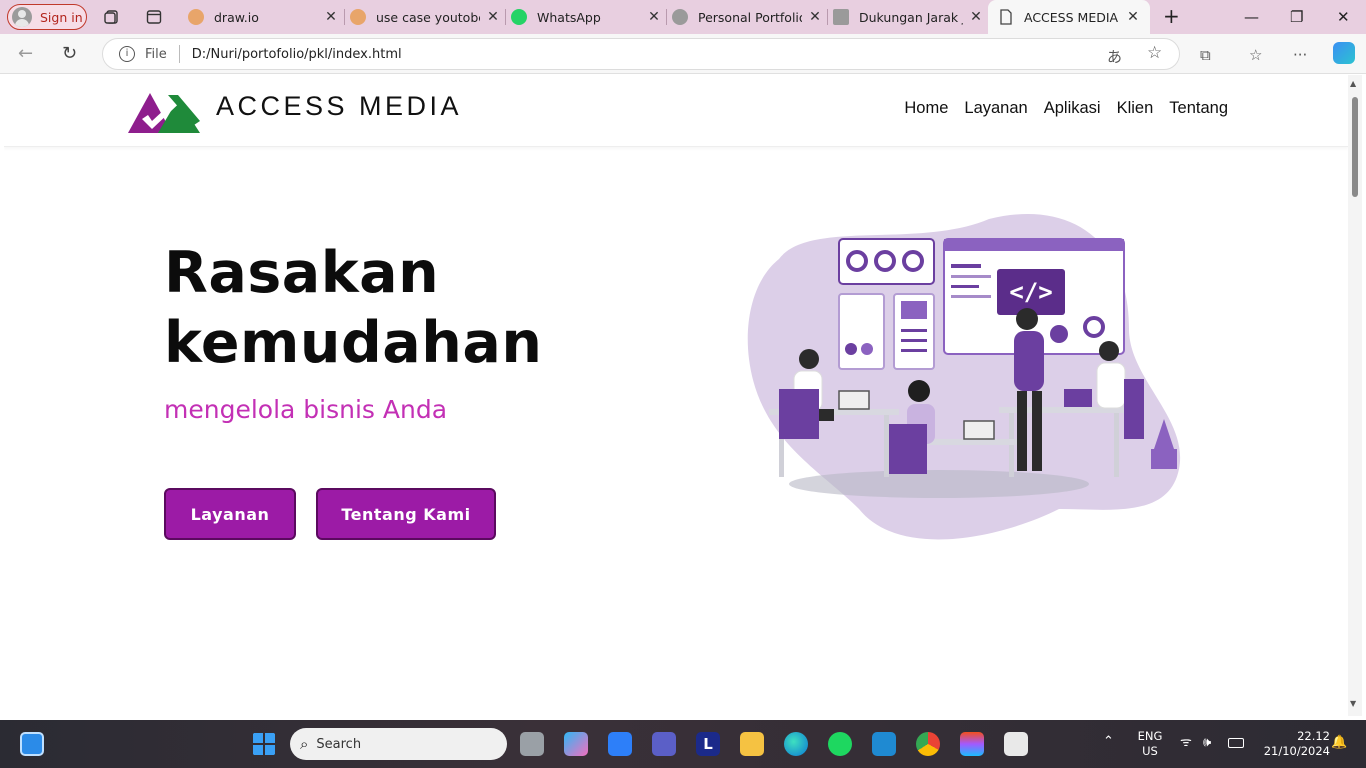  I want to click on tab-use-case: use case youtobee ✕, so click(425, 17).